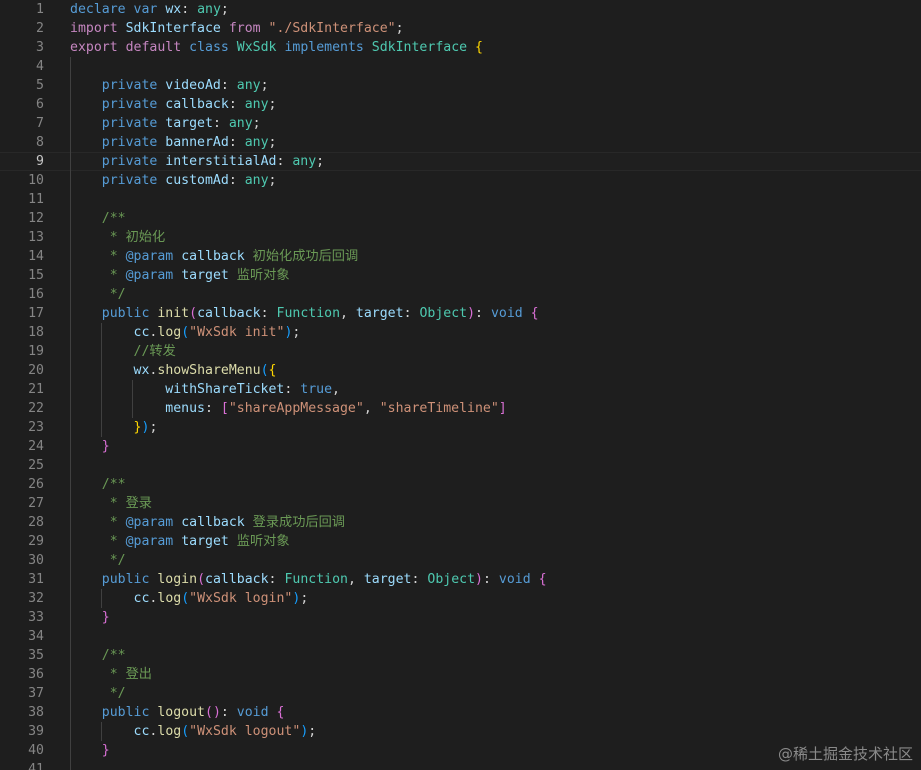 The width and height of the screenshot is (921, 770). What do you see at coordinates (36, 655) in the screenshot?
I see `line-number: 35` at bounding box center [36, 655].